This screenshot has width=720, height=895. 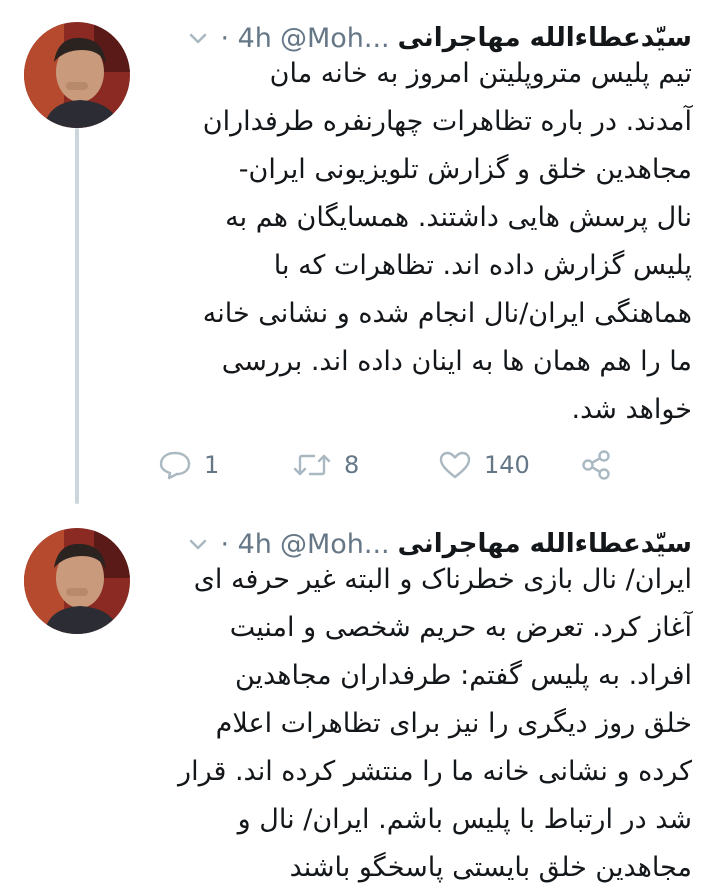 What do you see at coordinates (312, 465) in the screenshot?
I see `retweet-icon` at bounding box center [312, 465].